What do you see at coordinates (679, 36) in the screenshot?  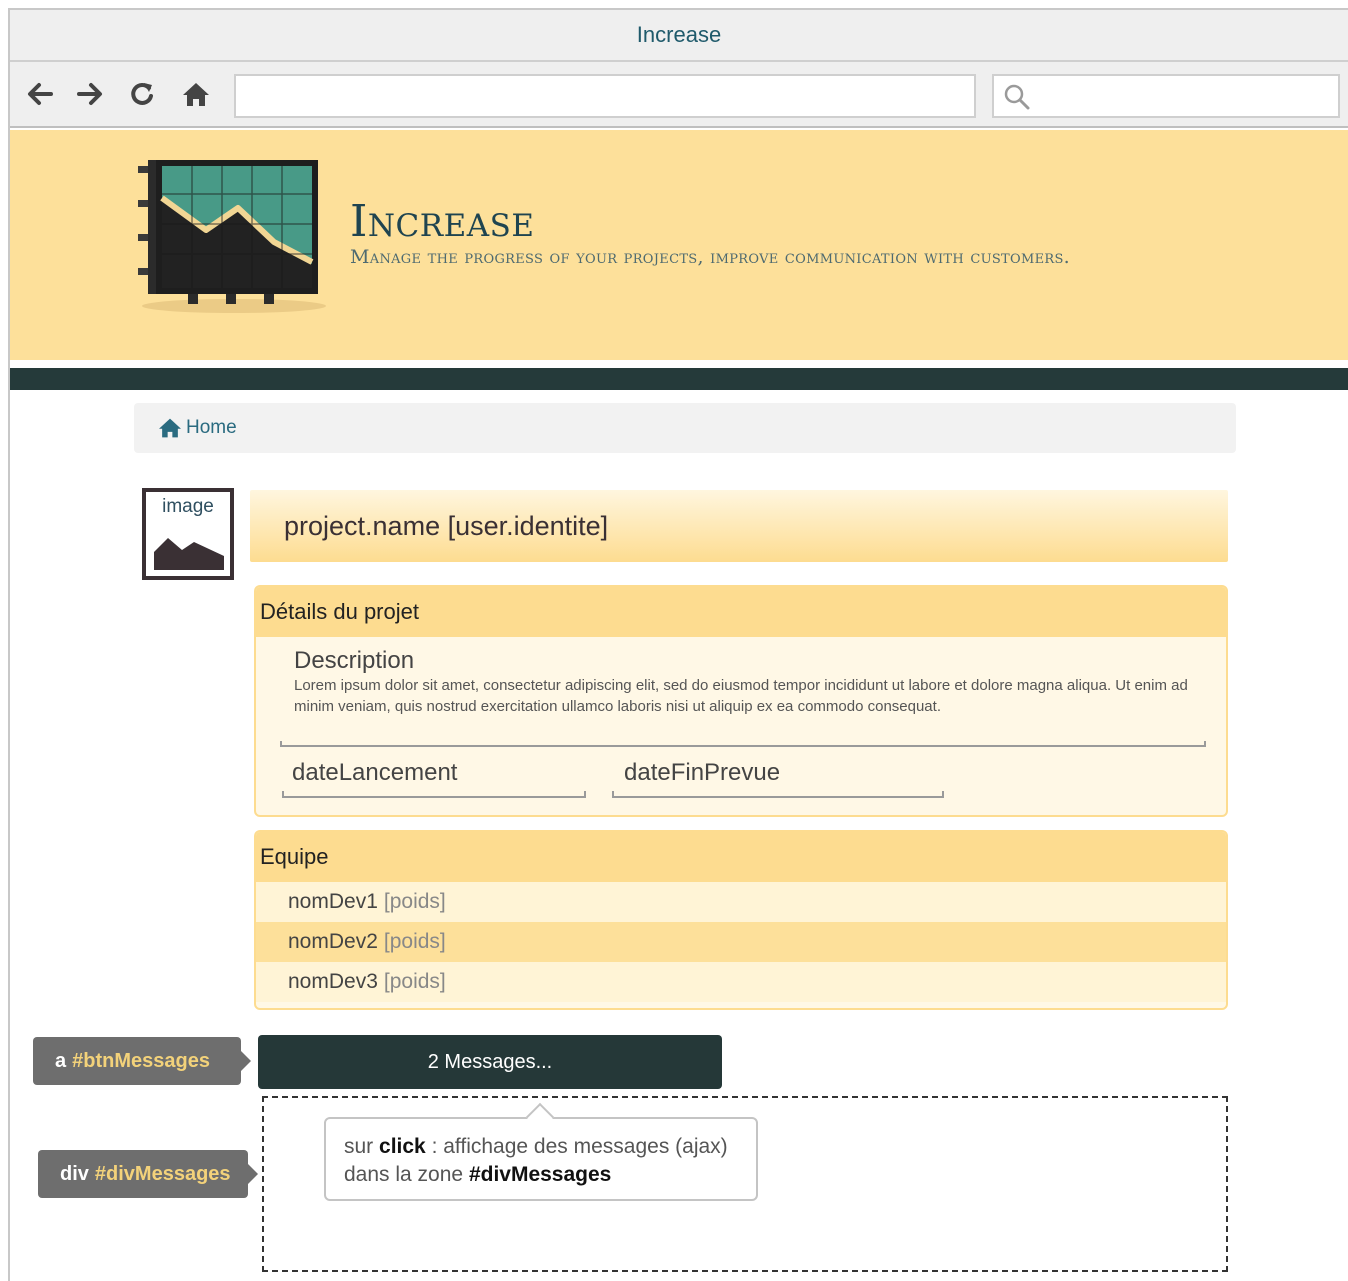 I see `window-title: Increase` at bounding box center [679, 36].